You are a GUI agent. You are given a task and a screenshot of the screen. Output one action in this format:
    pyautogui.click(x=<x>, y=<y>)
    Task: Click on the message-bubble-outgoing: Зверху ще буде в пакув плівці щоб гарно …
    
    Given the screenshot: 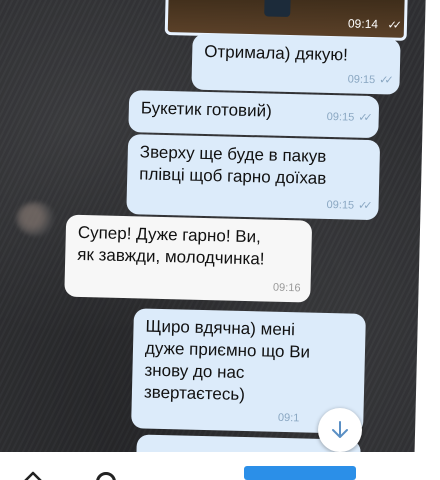 What is the action you would take?
    pyautogui.click(x=253, y=177)
    